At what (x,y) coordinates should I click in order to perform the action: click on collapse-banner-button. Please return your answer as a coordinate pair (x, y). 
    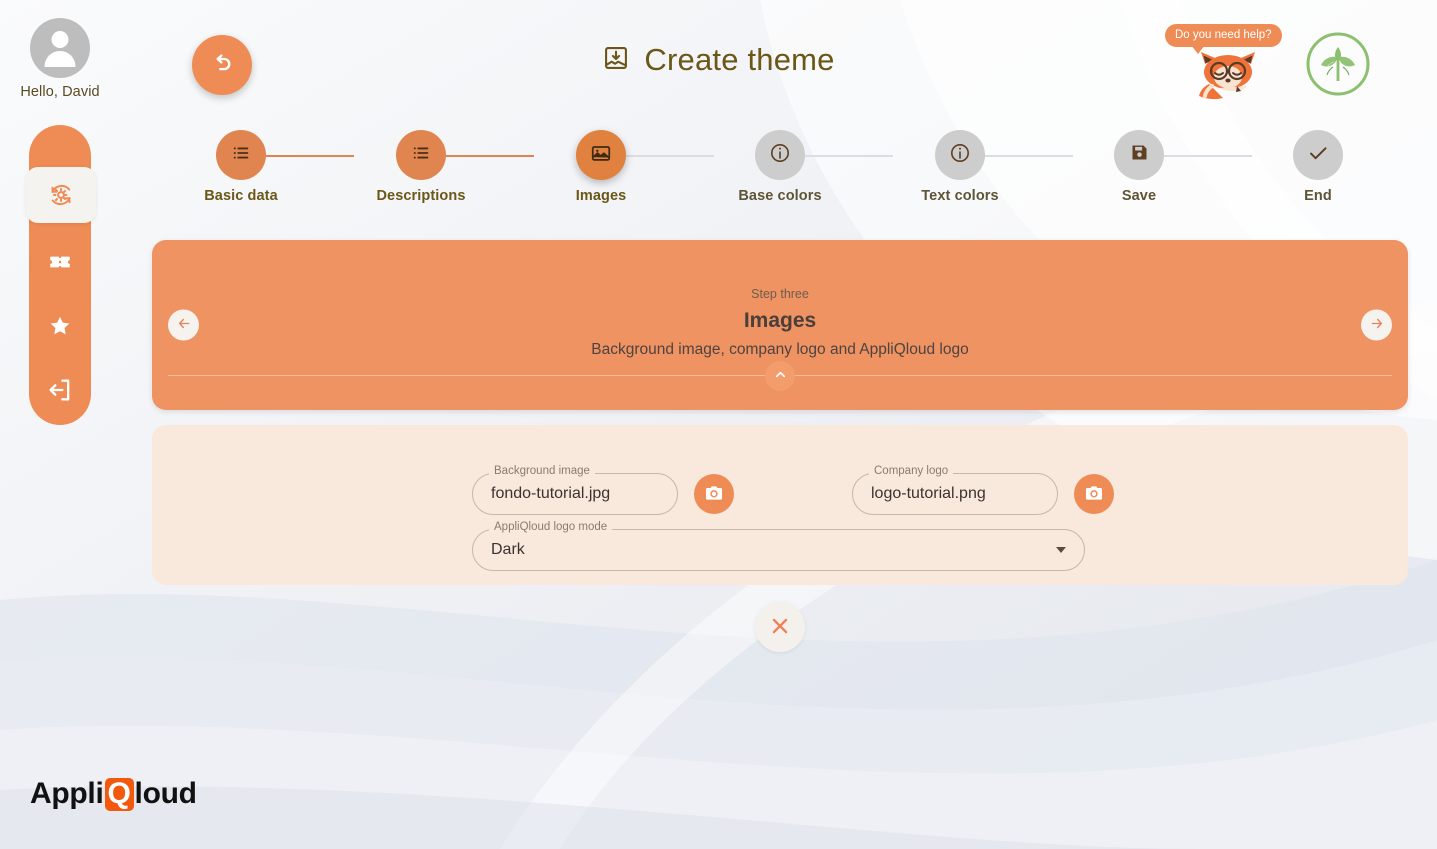
    Looking at the image, I should click on (780, 376).